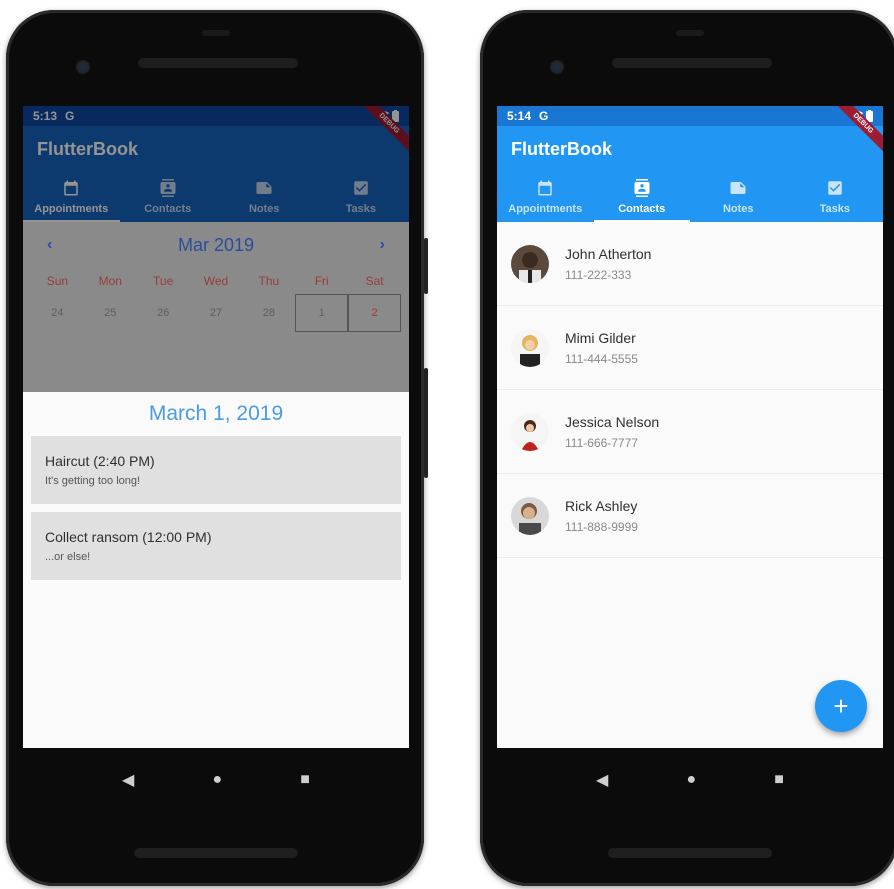  I want to click on selected-date: March 1, 2019, so click(216, 413).